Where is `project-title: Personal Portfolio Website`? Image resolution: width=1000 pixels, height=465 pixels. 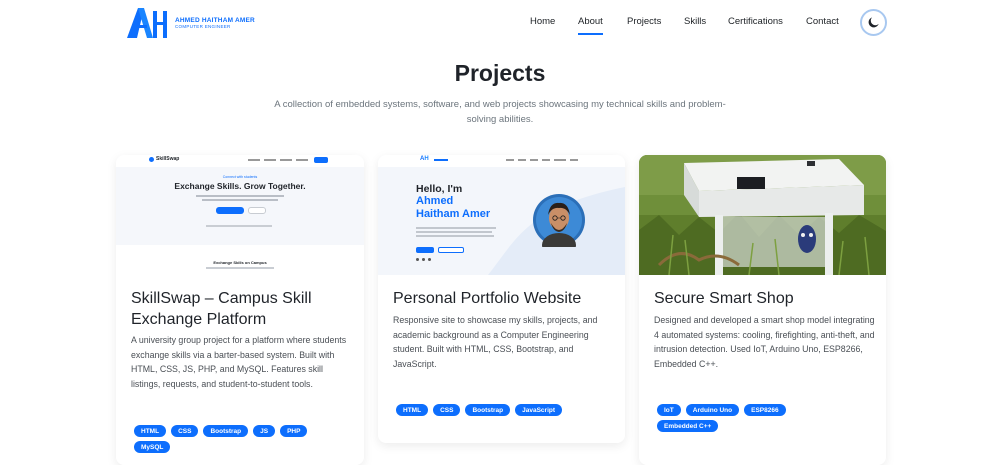
project-title: Personal Portfolio Website is located at coordinates (487, 298).